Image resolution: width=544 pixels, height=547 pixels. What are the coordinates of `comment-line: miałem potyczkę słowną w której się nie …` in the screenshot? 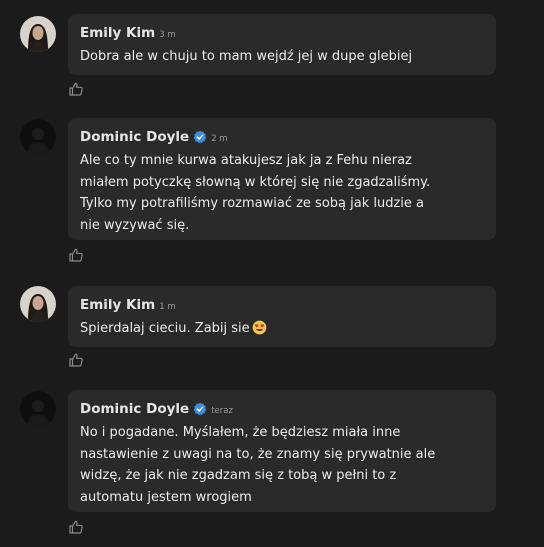 It's located at (255, 182).